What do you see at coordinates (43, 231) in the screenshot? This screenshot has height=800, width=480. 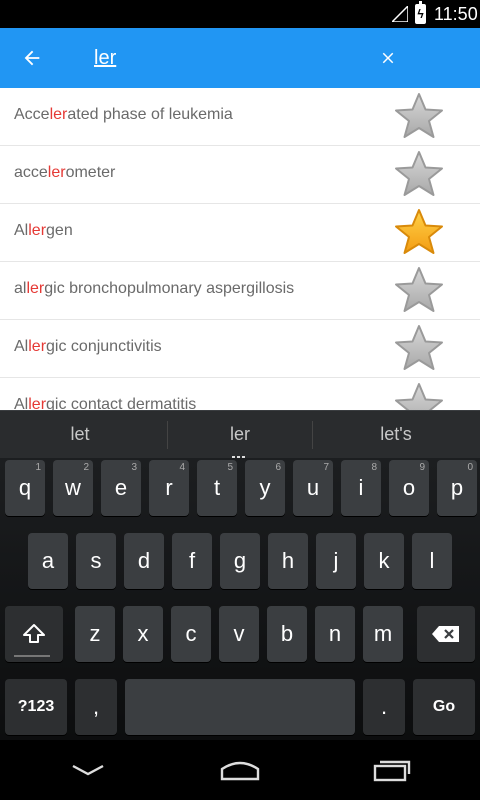 I see `result-term: Allergen` at bounding box center [43, 231].